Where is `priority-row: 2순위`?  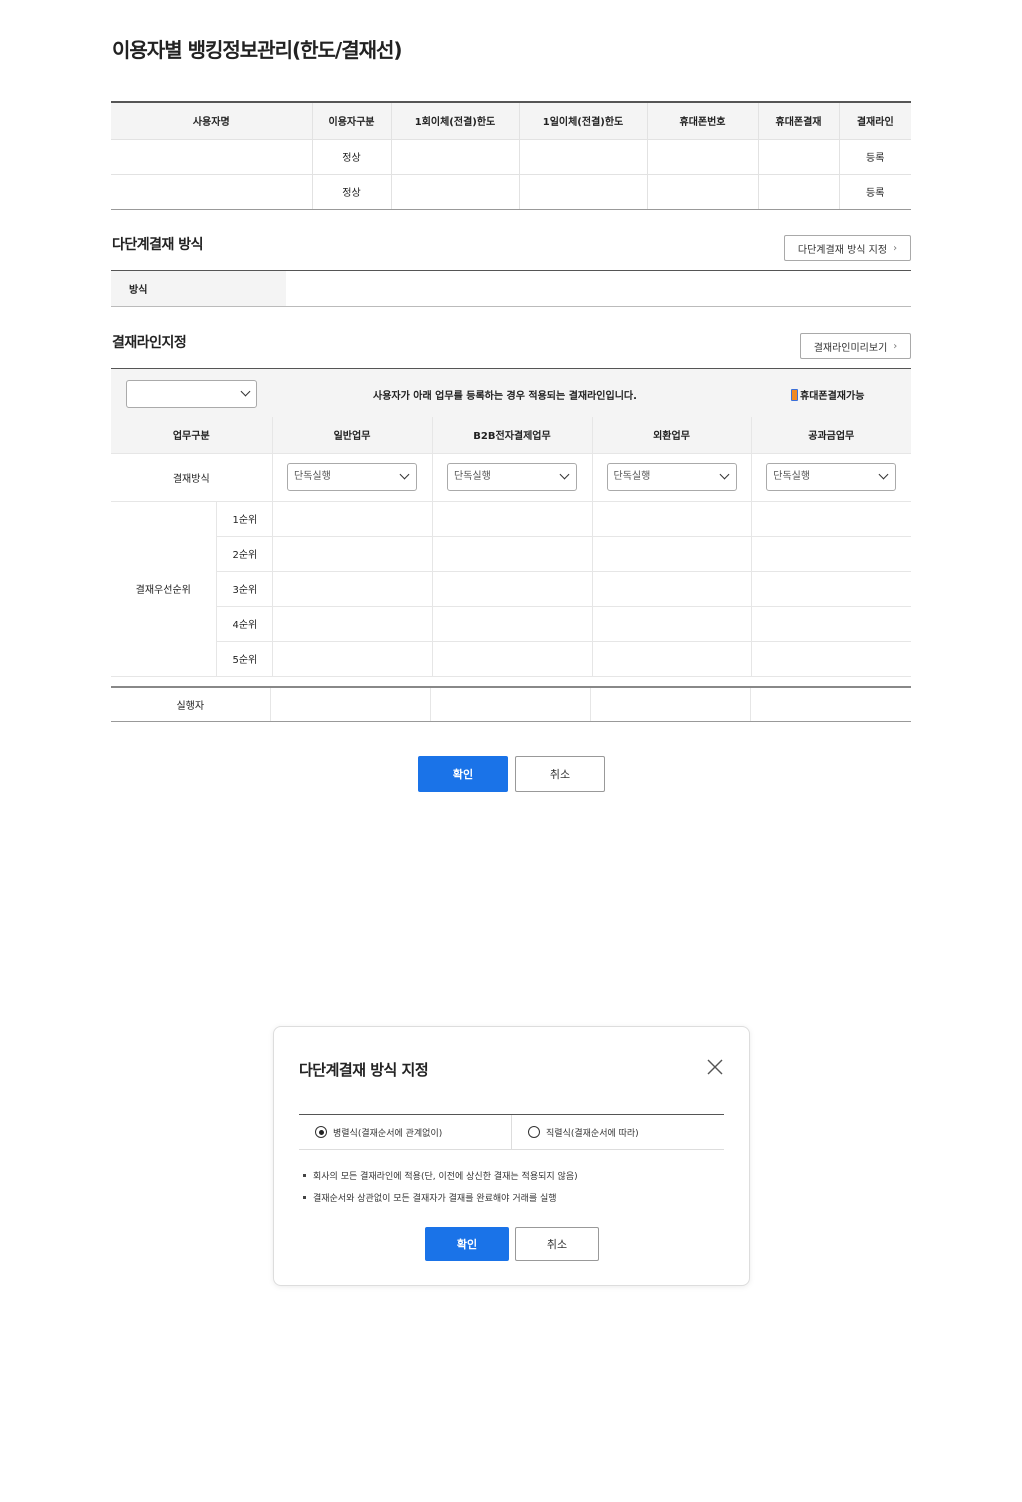 priority-row: 2순위 is located at coordinates (511, 554).